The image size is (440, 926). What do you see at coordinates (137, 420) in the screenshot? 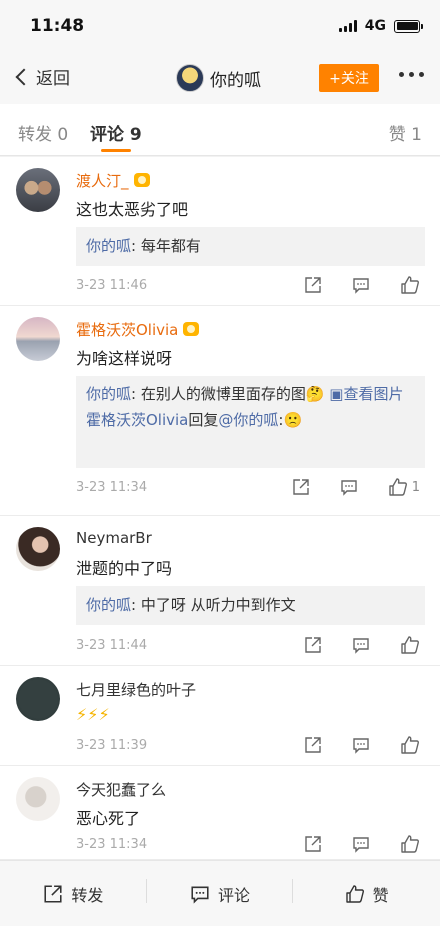
I see `reply-author-link: 霍格沃茨Olivia` at bounding box center [137, 420].